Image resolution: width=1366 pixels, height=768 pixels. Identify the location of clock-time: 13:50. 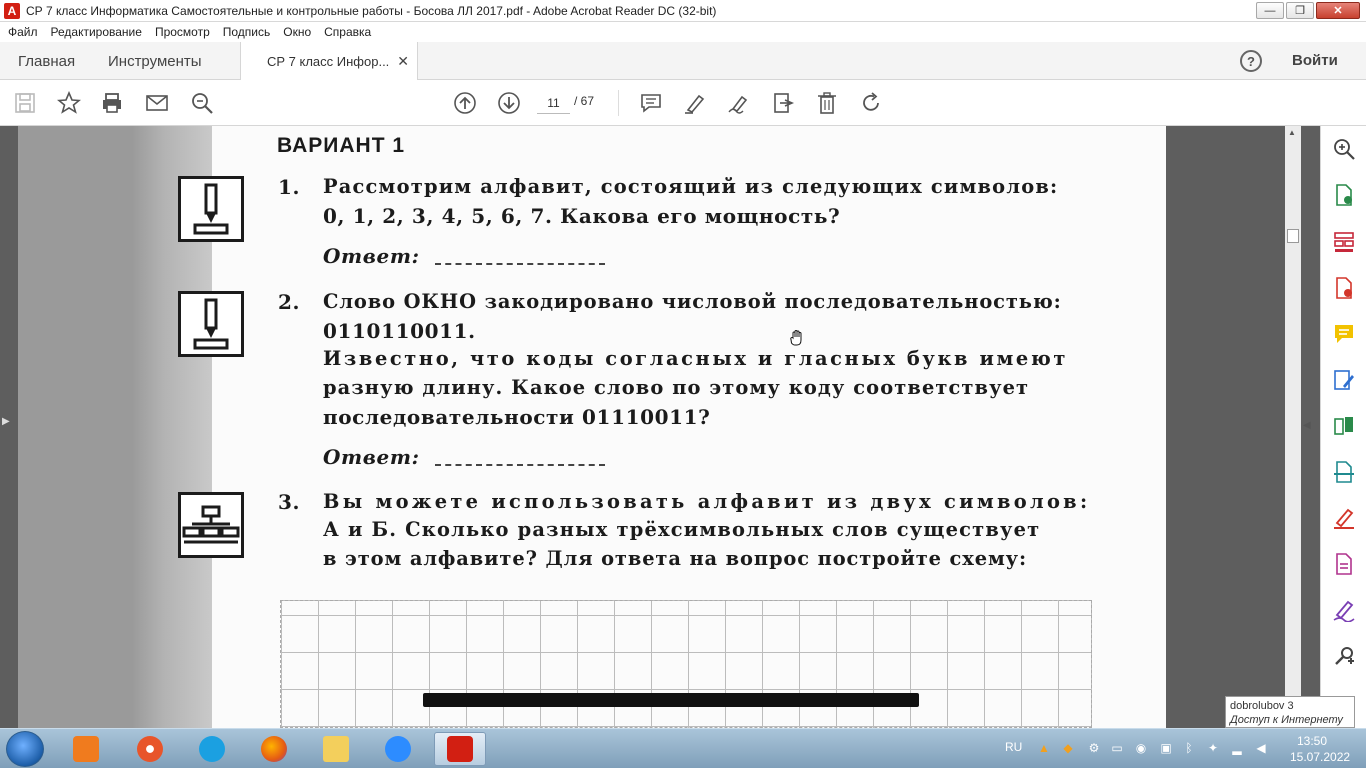
(1312, 741).